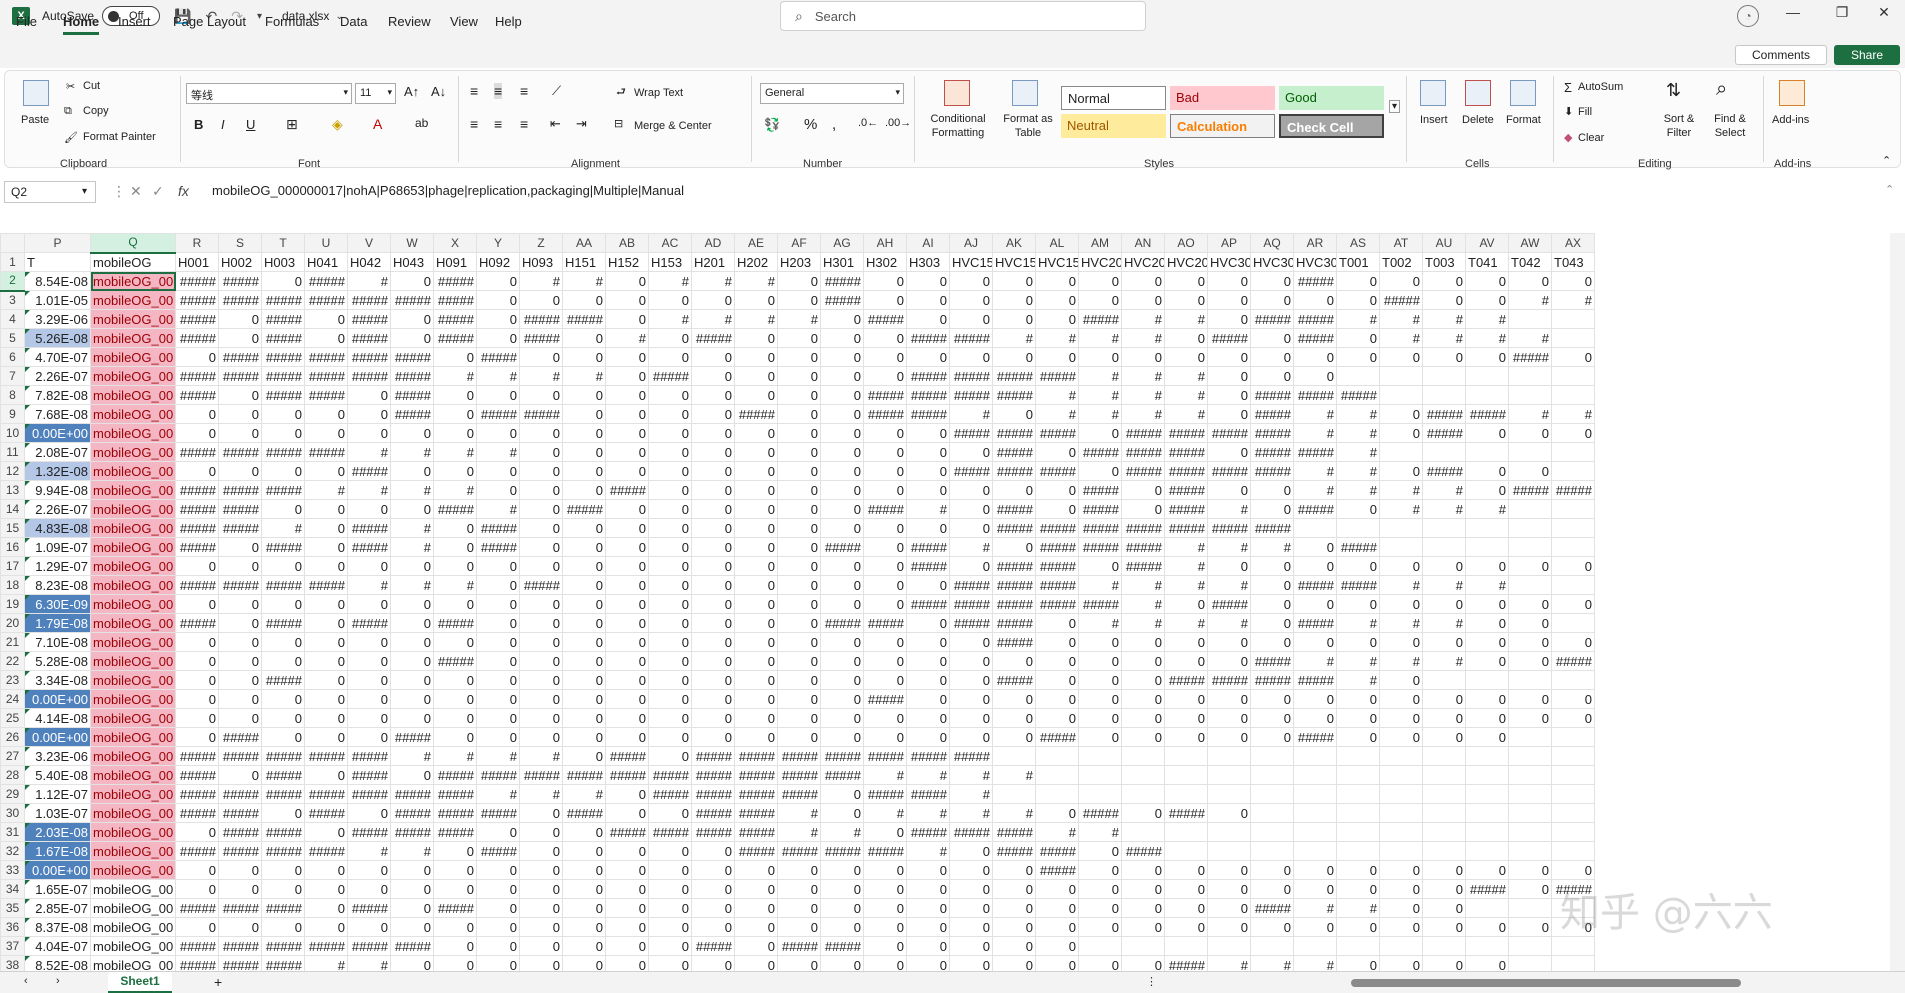 The height and width of the screenshot is (993, 1905). What do you see at coordinates (35, 120) in the screenshot?
I see `paste-button: Paste` at bounding box center [35, 120].